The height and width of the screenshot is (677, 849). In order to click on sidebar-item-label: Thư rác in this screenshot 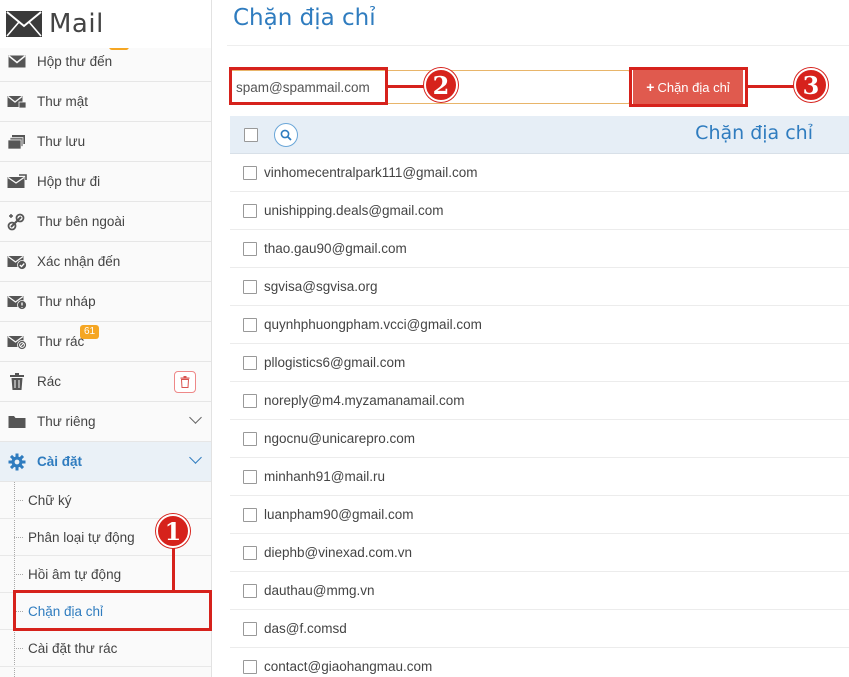, I will do `click(61, 341)`.